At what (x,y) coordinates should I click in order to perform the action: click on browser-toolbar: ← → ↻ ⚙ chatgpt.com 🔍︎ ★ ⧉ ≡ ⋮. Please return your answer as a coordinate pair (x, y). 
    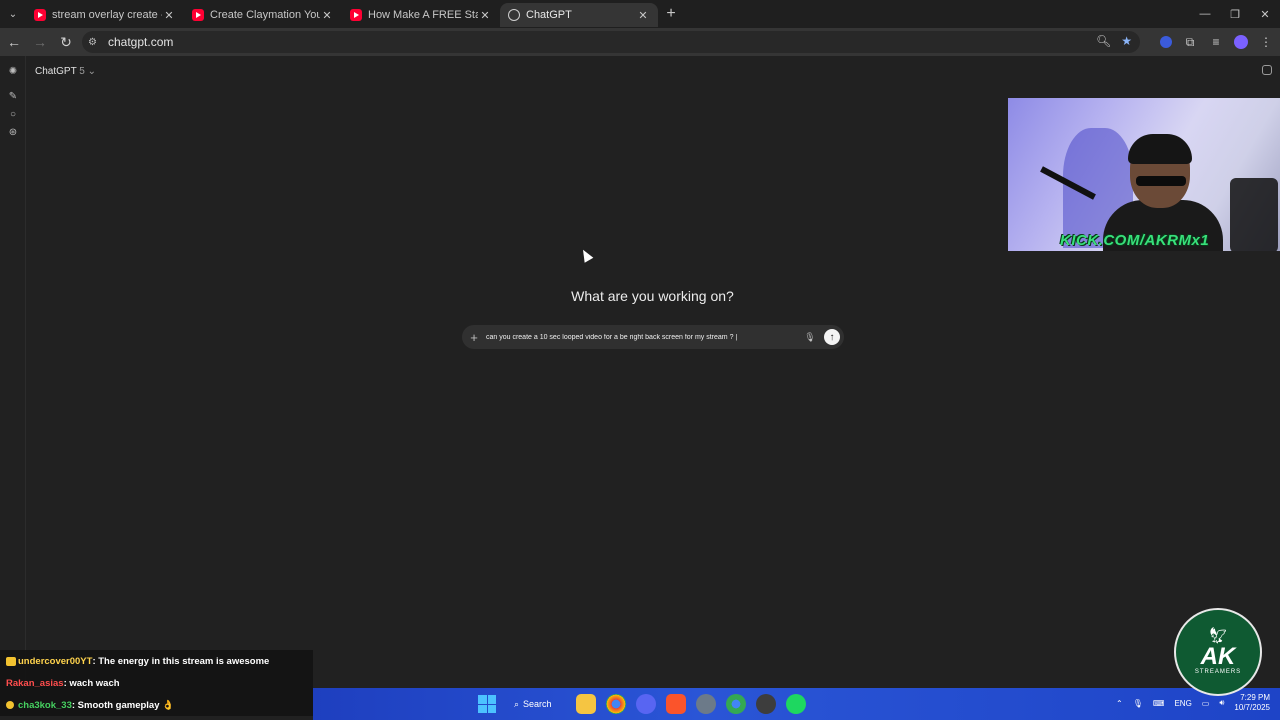
    Looking at the image, I should click on (640, 42).